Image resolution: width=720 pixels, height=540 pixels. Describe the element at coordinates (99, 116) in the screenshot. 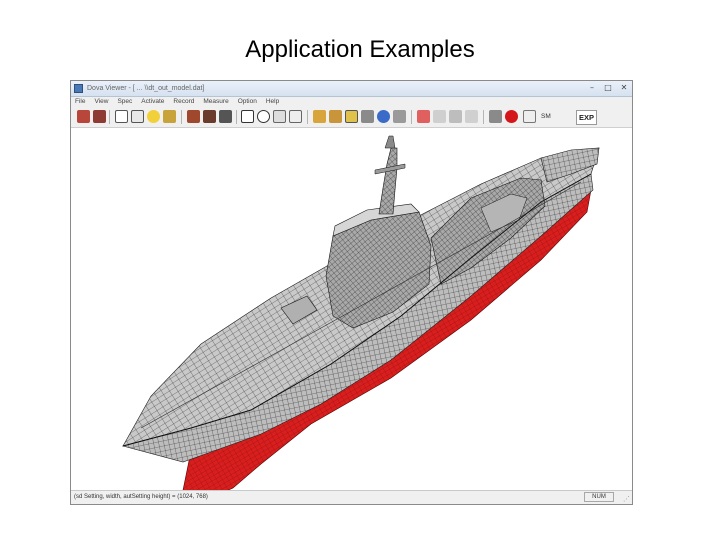

I see `save-icon` at that location.